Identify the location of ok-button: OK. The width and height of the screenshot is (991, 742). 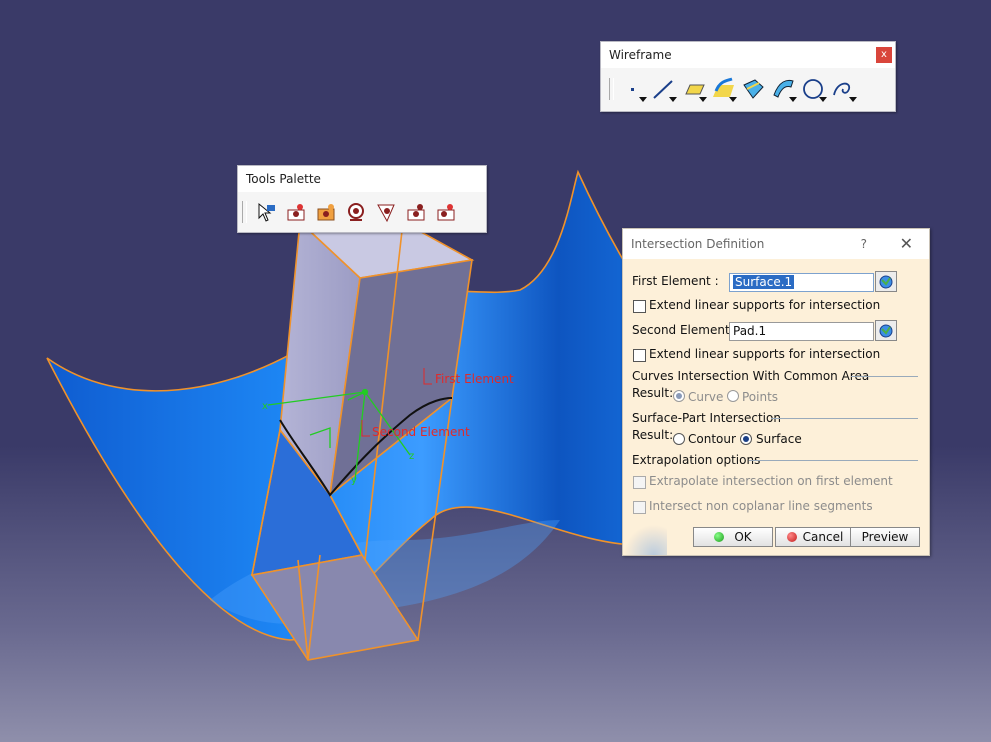
(733, 537).